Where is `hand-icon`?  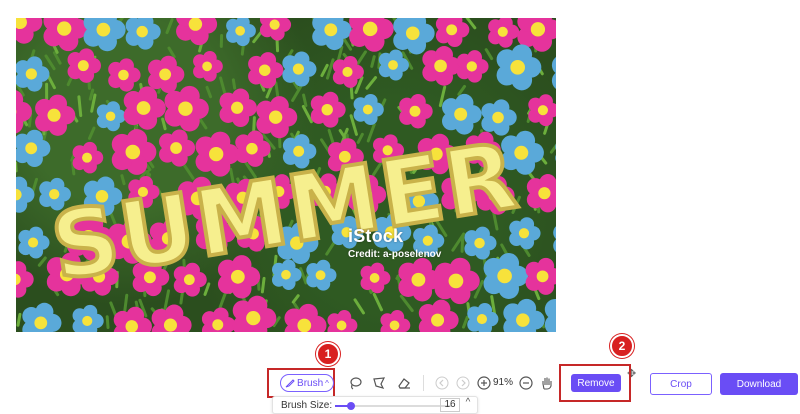 hand-icon is located at coordinates (547, 383).